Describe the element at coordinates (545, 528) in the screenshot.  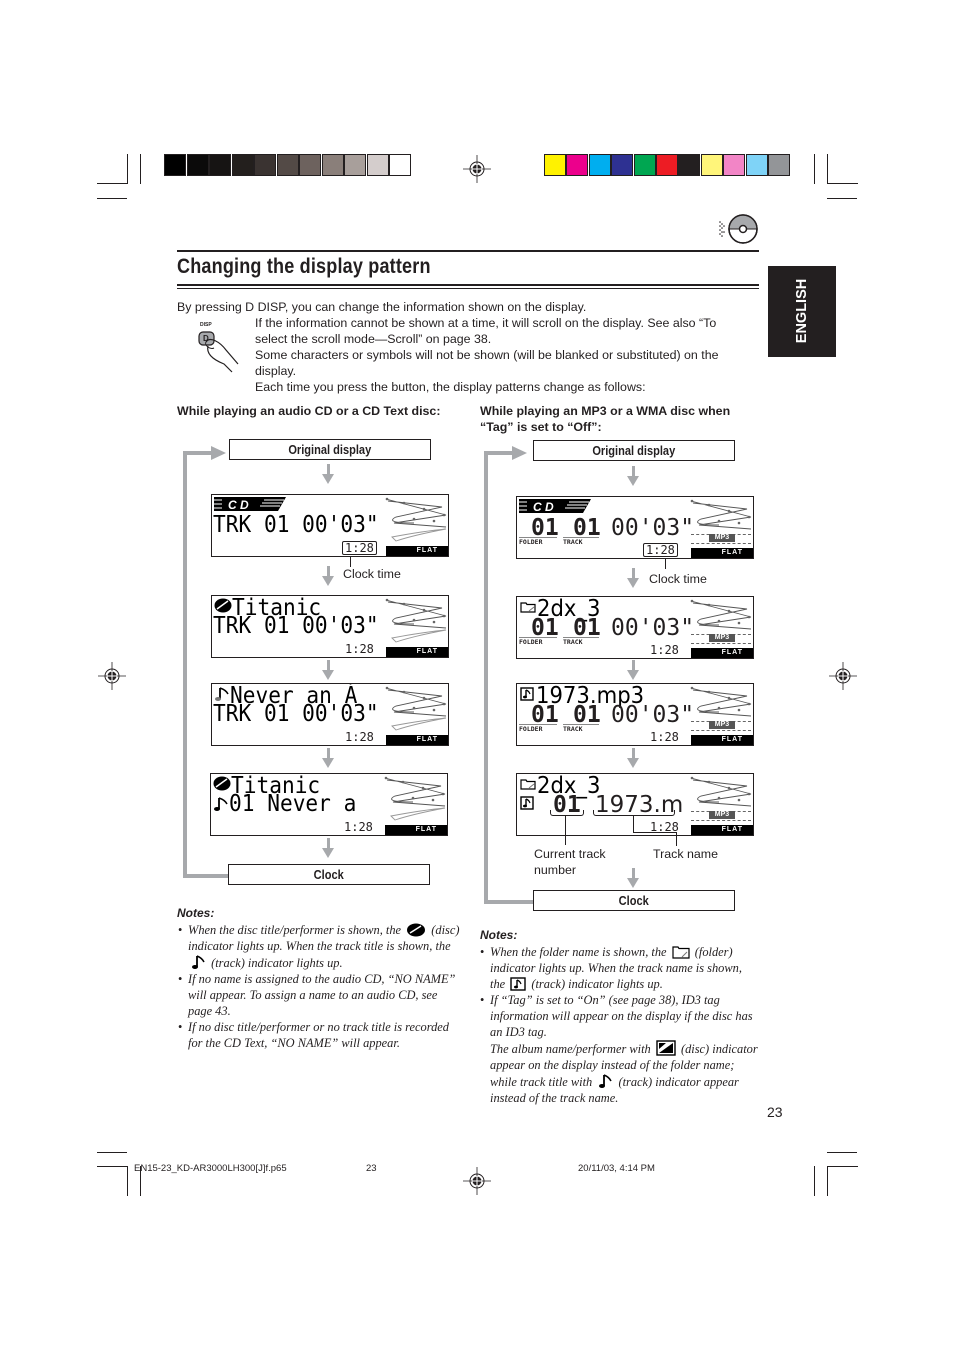
I see `lcd-folder-number: 01` at that location.